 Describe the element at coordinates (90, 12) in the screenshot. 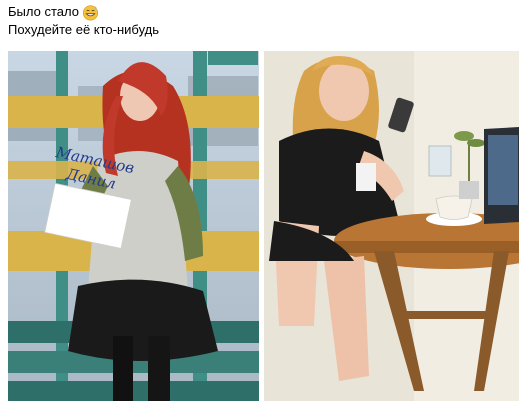

I see `grinning-sweat-emoji-icon` at that location.